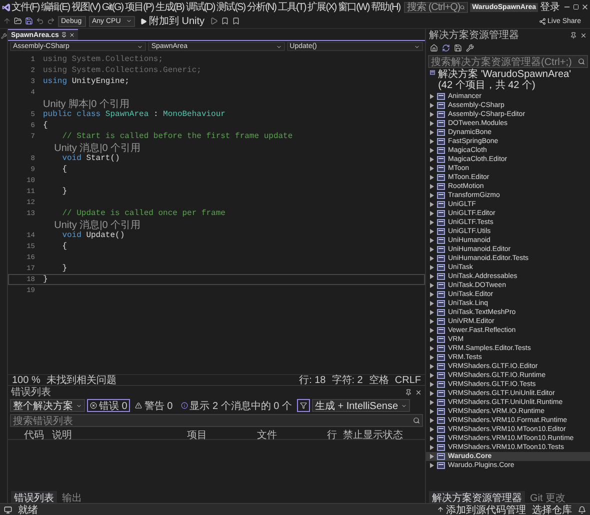 The image size is (590, 515). Describe the element at coordinates (470, 48) in the screenshot. I see `wrench-icon` at that location.